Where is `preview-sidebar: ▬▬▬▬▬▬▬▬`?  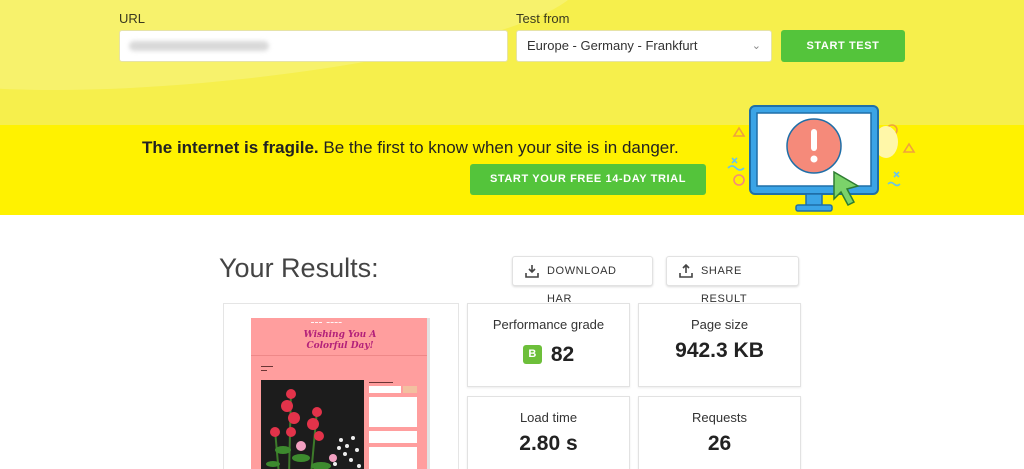
preview-sidebar: ▬▬▬▬▬▬▬▬ is located at coordinates (393, 424).